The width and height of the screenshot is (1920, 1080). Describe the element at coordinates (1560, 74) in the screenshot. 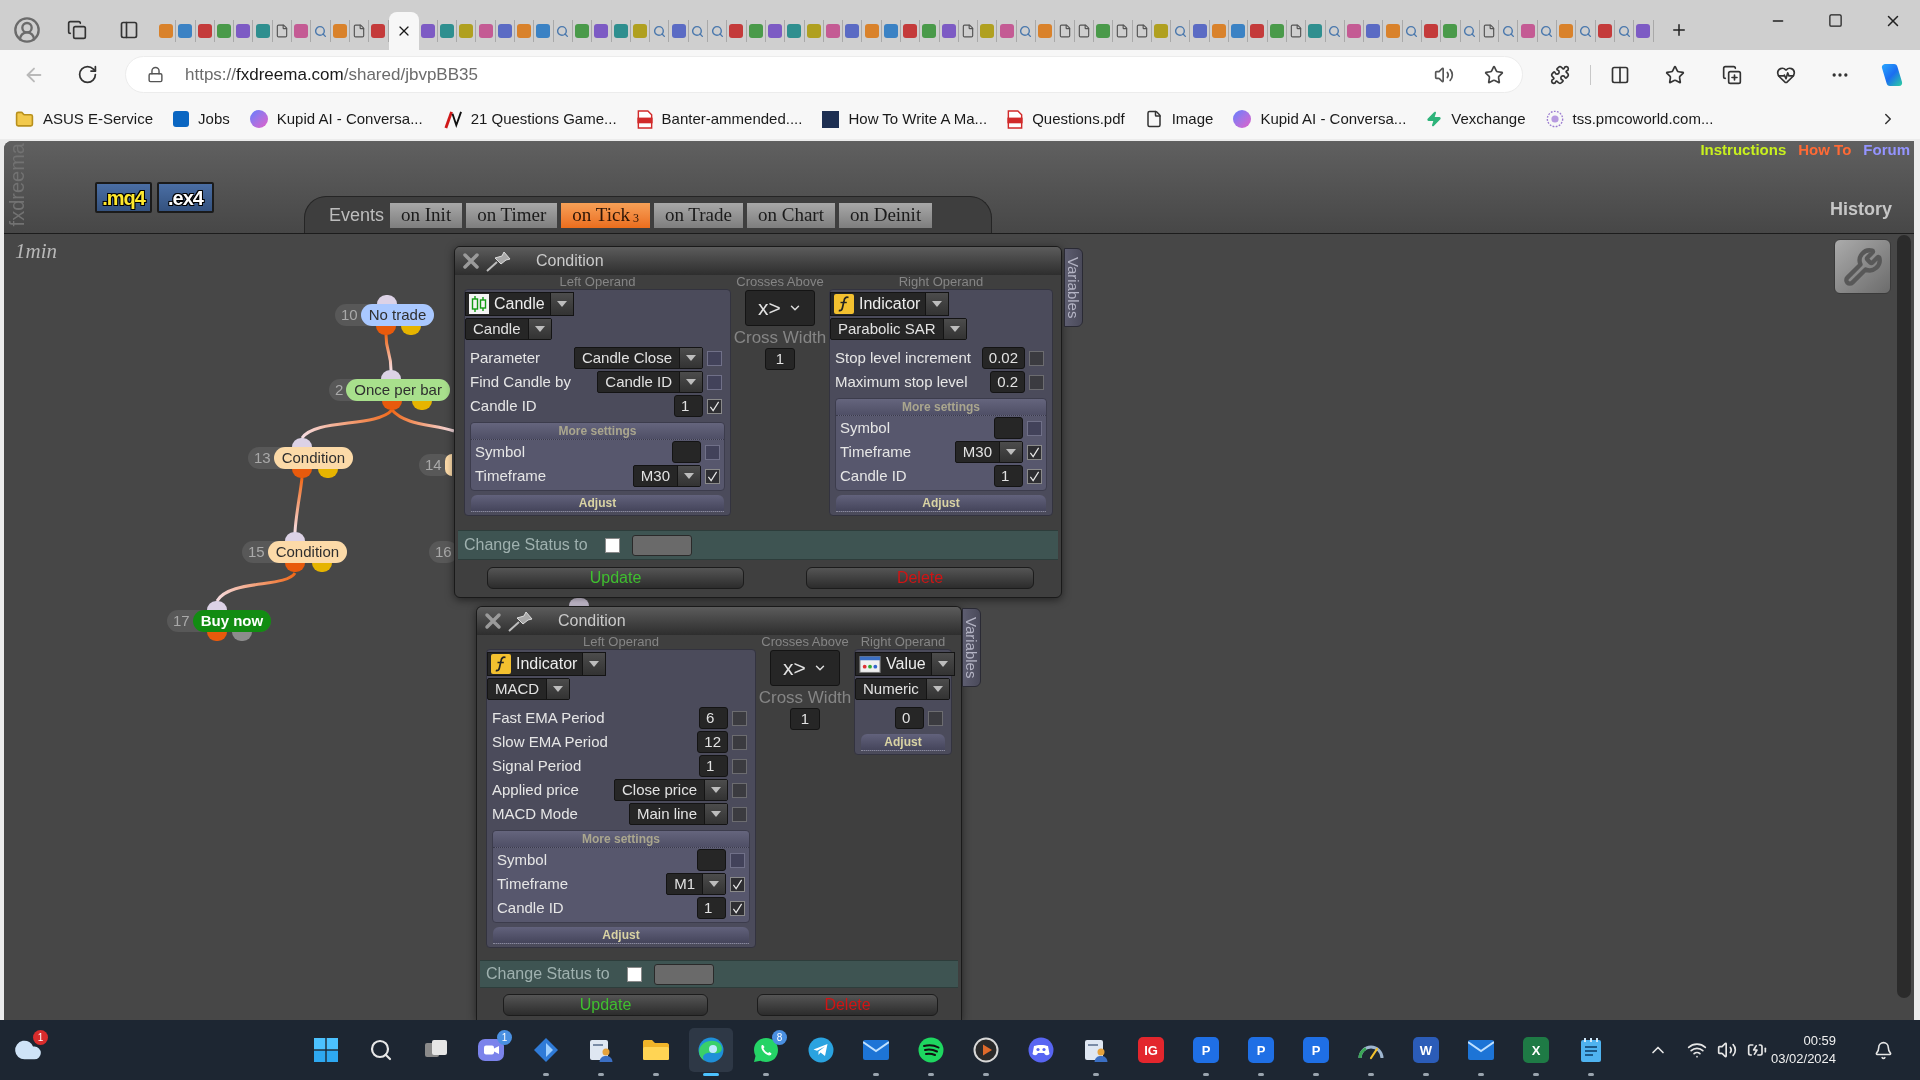

I see `puzzle-icon` at that location.